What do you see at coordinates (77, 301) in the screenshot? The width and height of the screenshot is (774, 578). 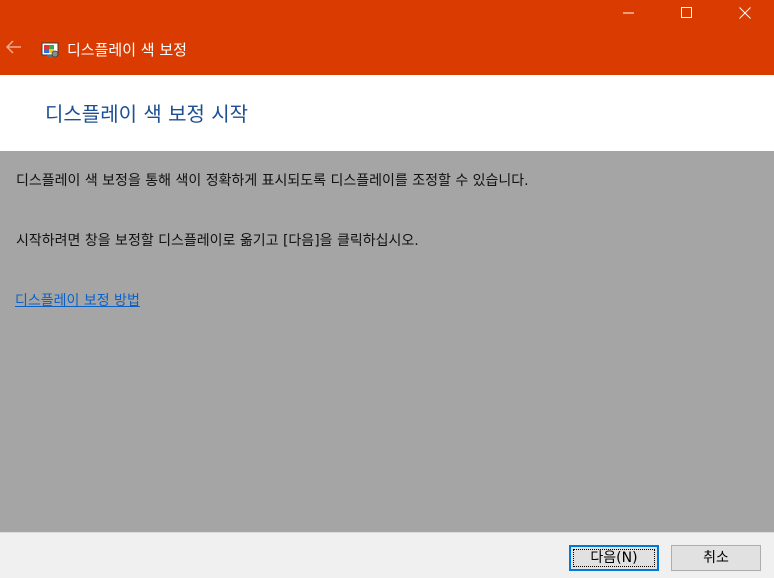 I see `calibration-help-link: 디스플레이 보정 방법` at bounding box center [77, 301].